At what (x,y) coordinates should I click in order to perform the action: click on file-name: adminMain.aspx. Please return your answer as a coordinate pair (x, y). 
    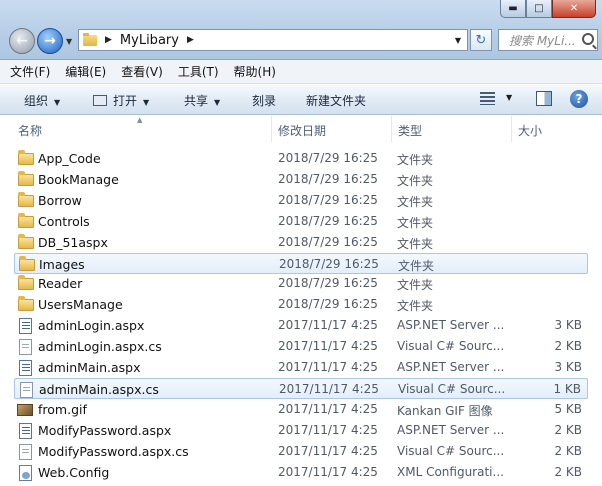
    Looking at the image, I should click on (89, 367).